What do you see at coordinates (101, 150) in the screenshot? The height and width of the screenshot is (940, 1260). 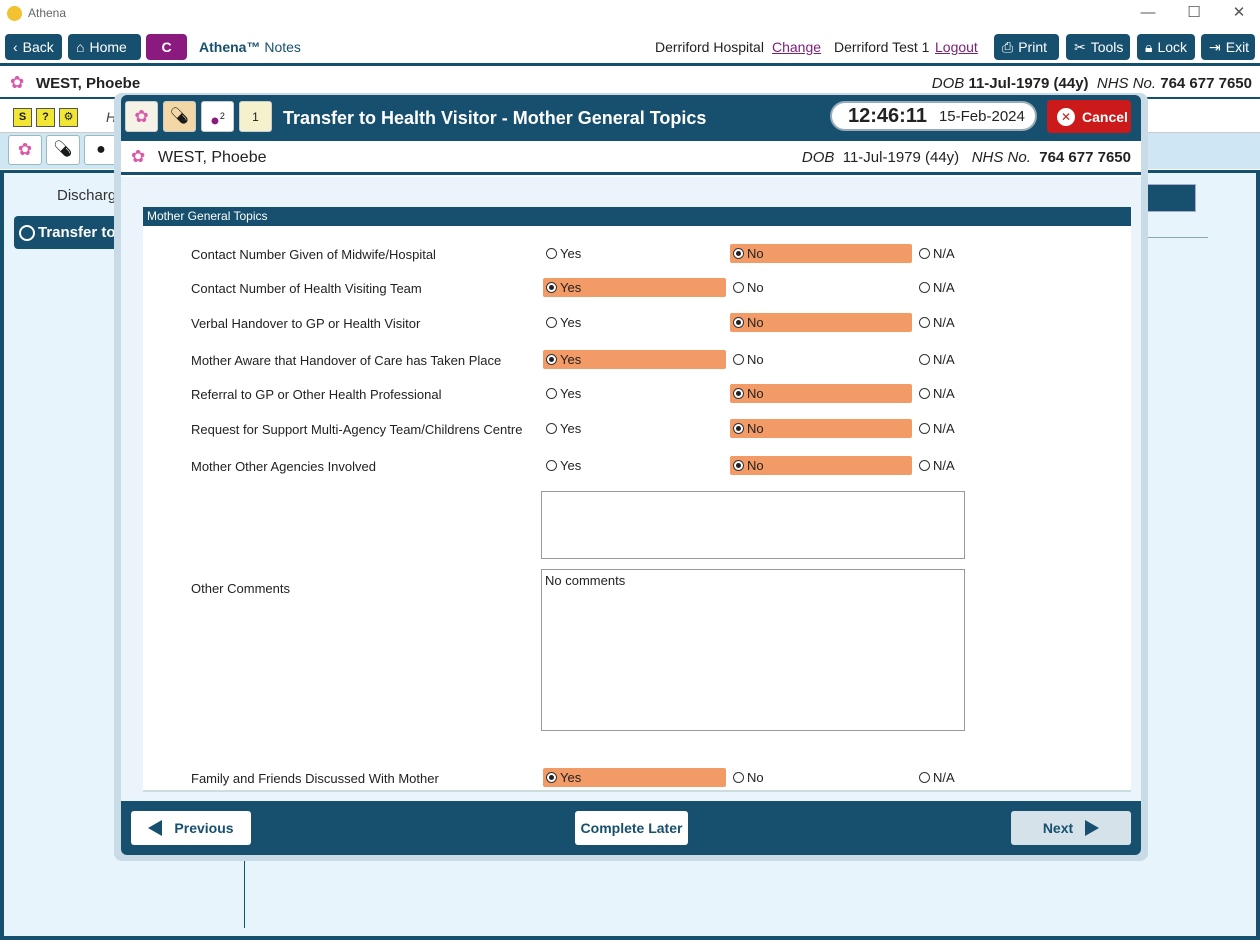 I see `patients-icon: ●` at bounding box center [101, 150].